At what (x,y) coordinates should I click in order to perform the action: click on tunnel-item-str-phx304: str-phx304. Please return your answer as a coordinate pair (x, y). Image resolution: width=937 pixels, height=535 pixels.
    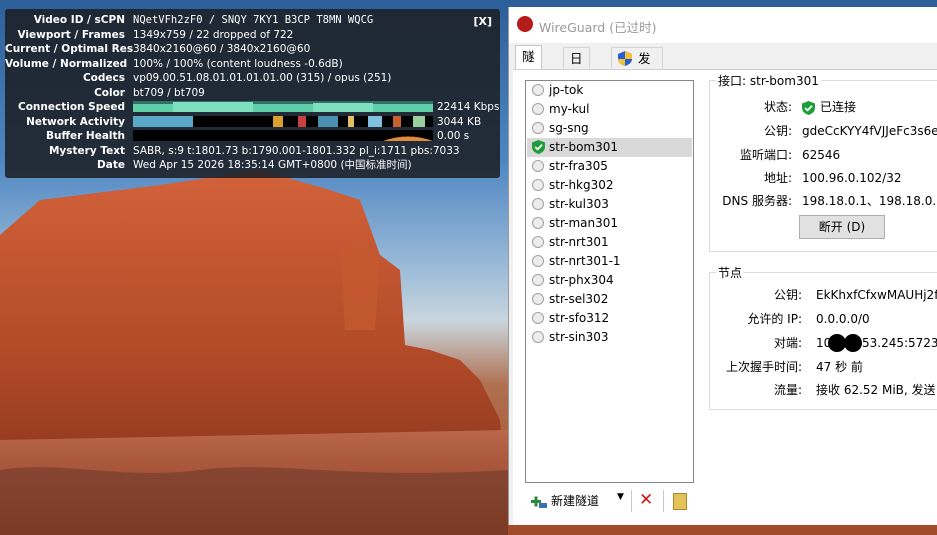
    Looking at the image, I should click on (609, 280).